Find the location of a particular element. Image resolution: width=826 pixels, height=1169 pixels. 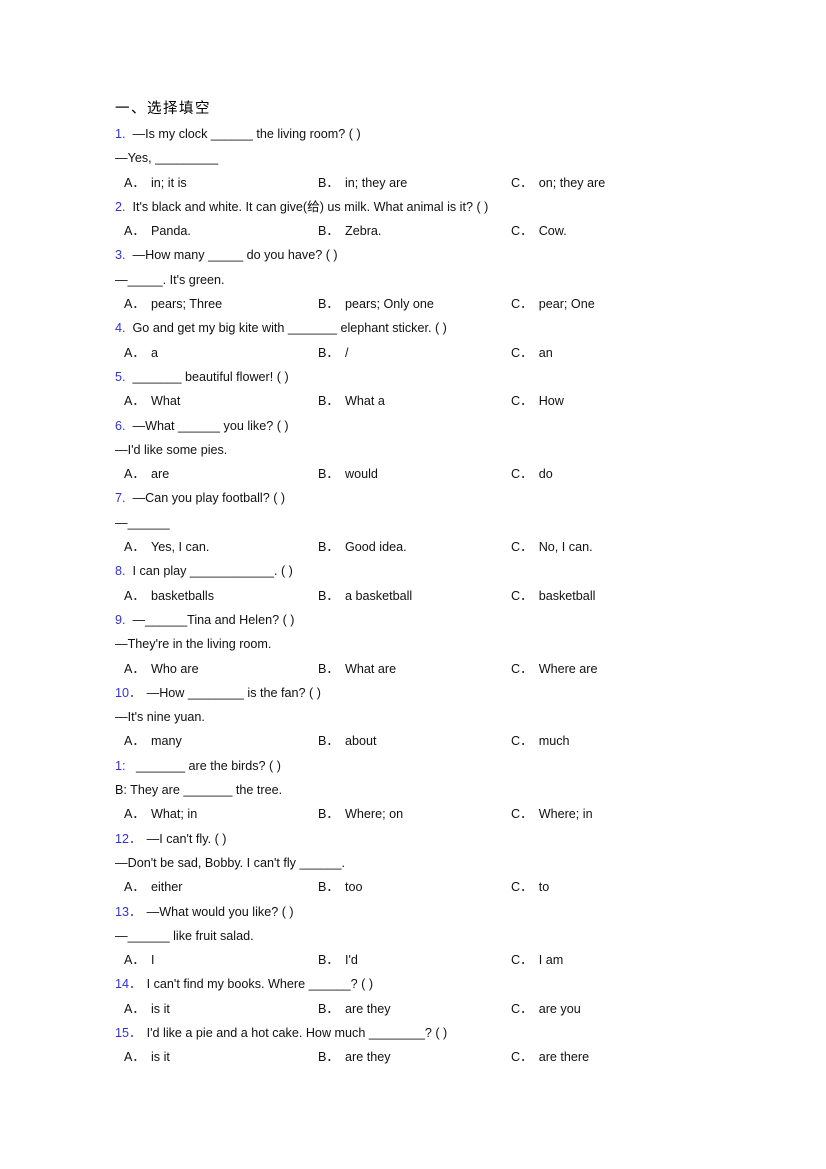

option-a: A． pears; Three is located at coordinates (173, 304).